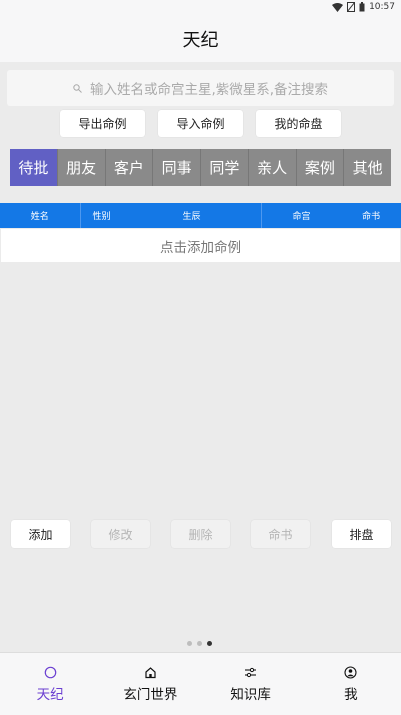  Describe the element at coordinates (362, 7) in the screenshot. I see `battery-icon` at that location.